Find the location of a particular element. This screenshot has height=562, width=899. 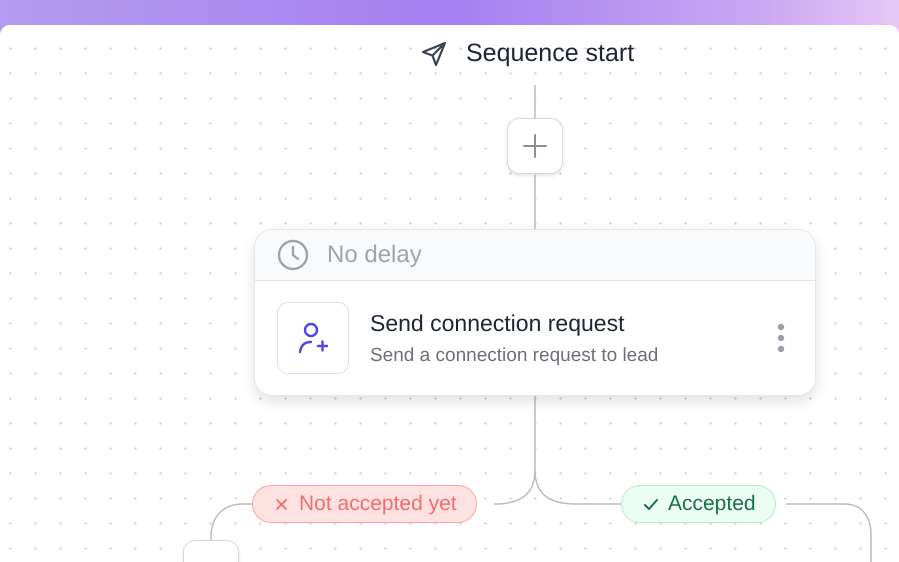

sequence-start-title: Sequence start is located at coordinates (550, 53).